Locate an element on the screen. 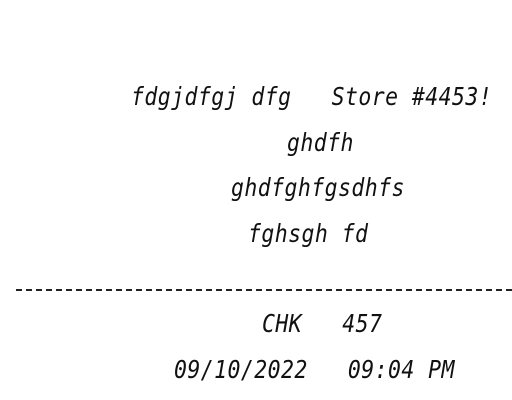  check-number-line: CHK 457 is located at coordinates (322, 323).